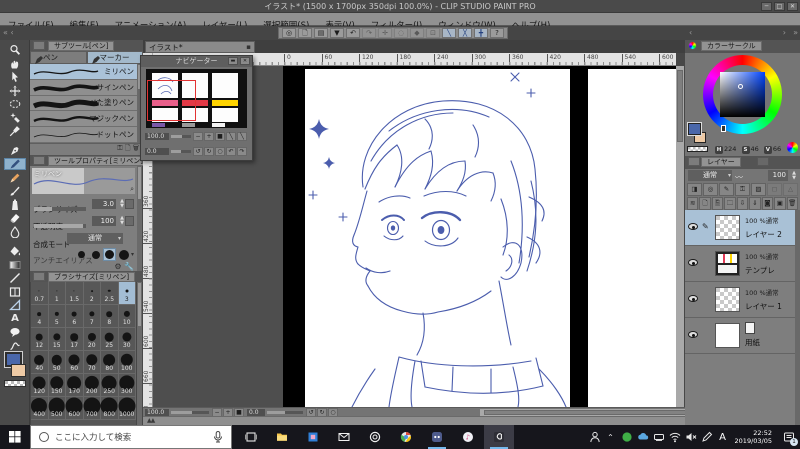  Describe the element at coordinates (57, 385) in the screenshot. I see `brush-size-150: 150` at that location.